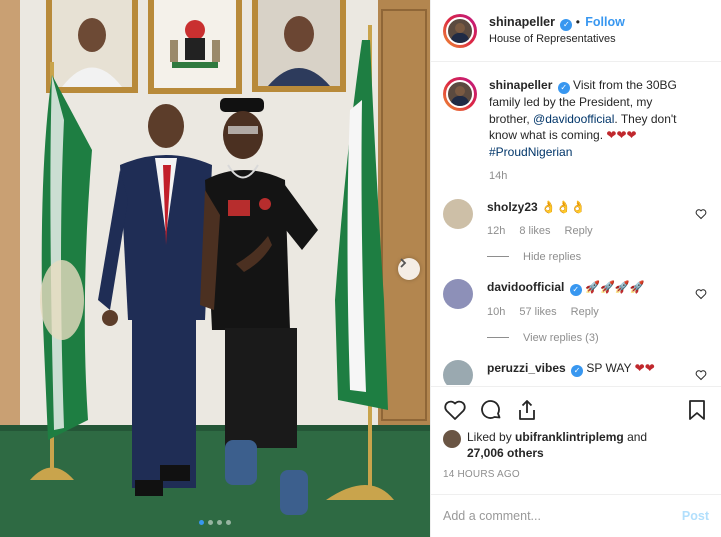 This screenshot has height=537, width=721. I want to click on carousel-indicator, so click(215, 522).